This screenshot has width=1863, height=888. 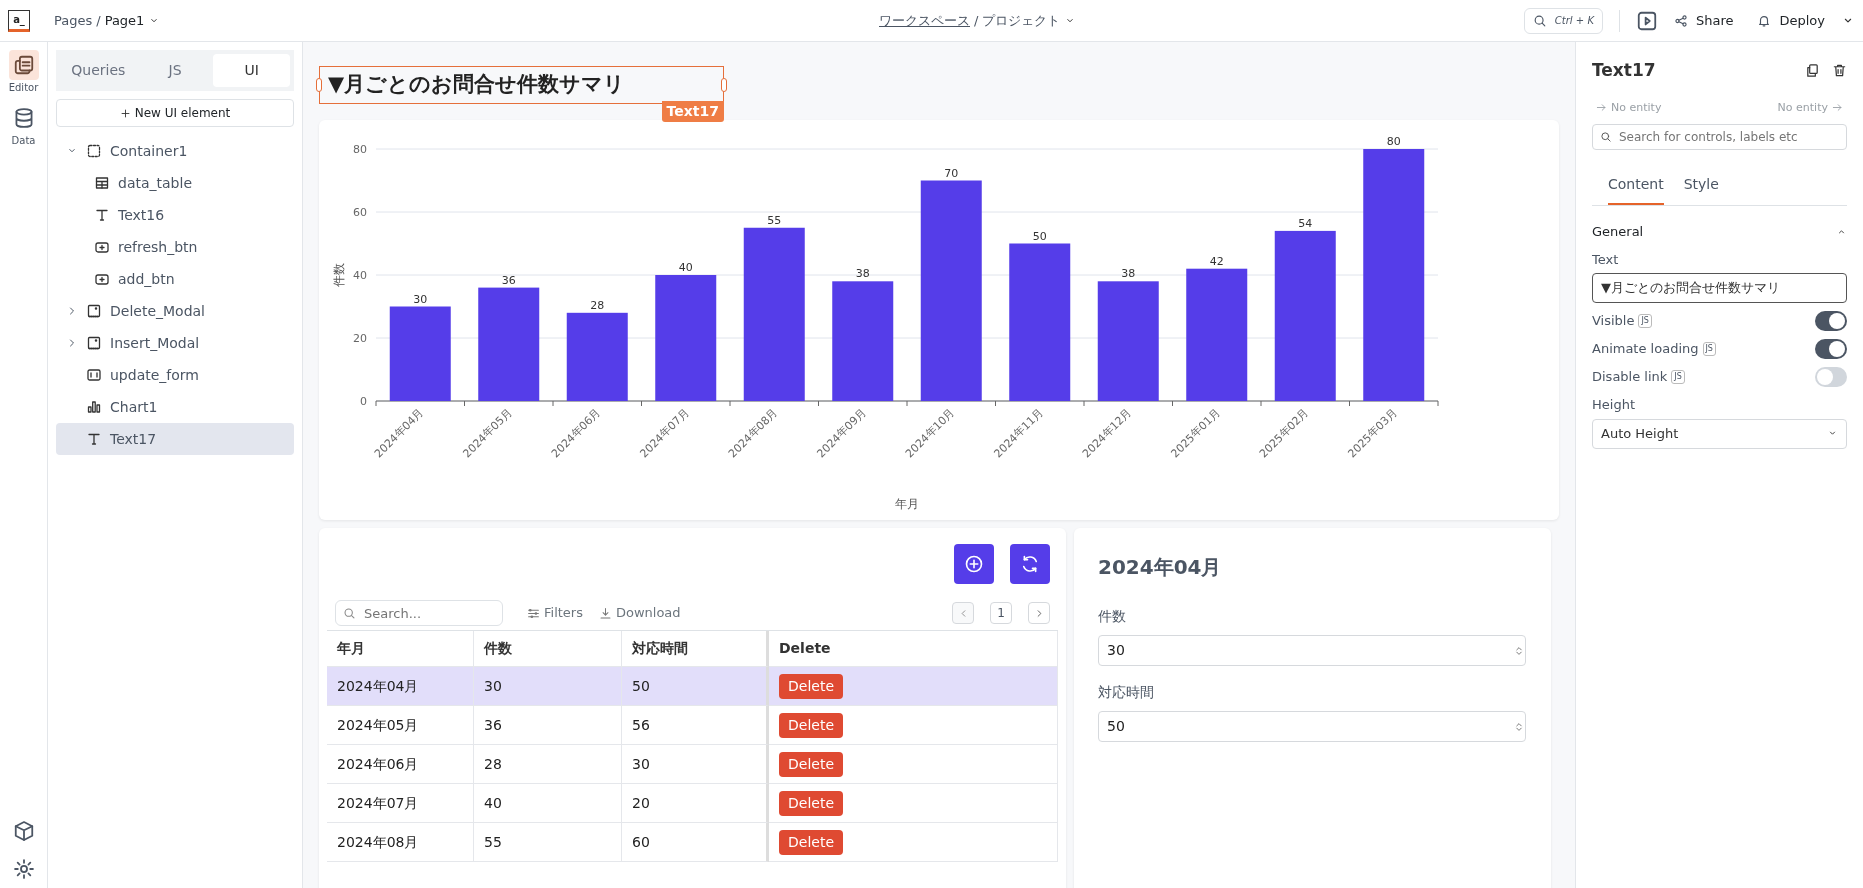 I want to click on search-icon, so click(x=349, y=613).